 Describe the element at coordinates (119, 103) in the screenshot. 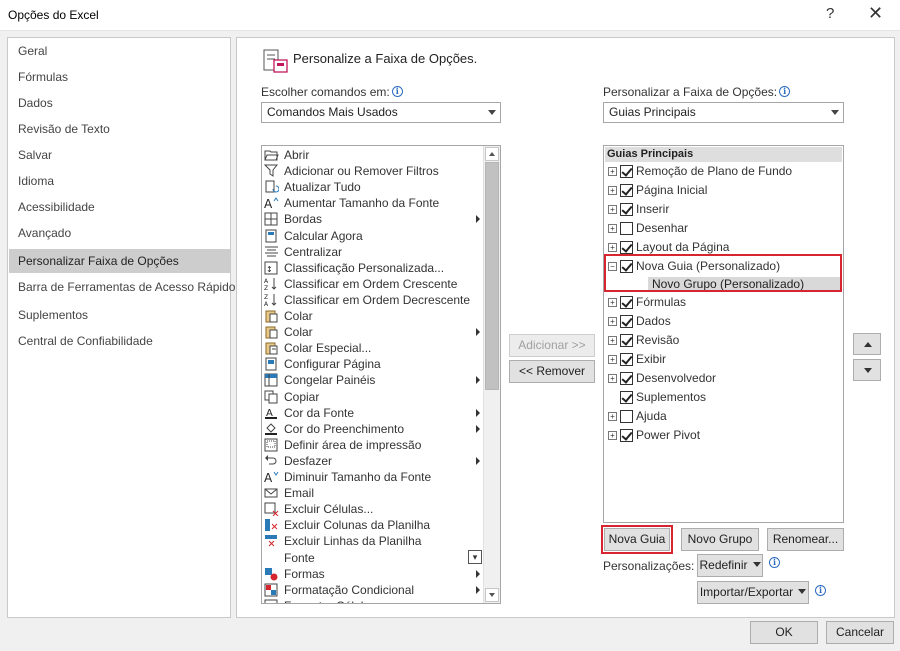

I see `nav-item: Dados` at that location.